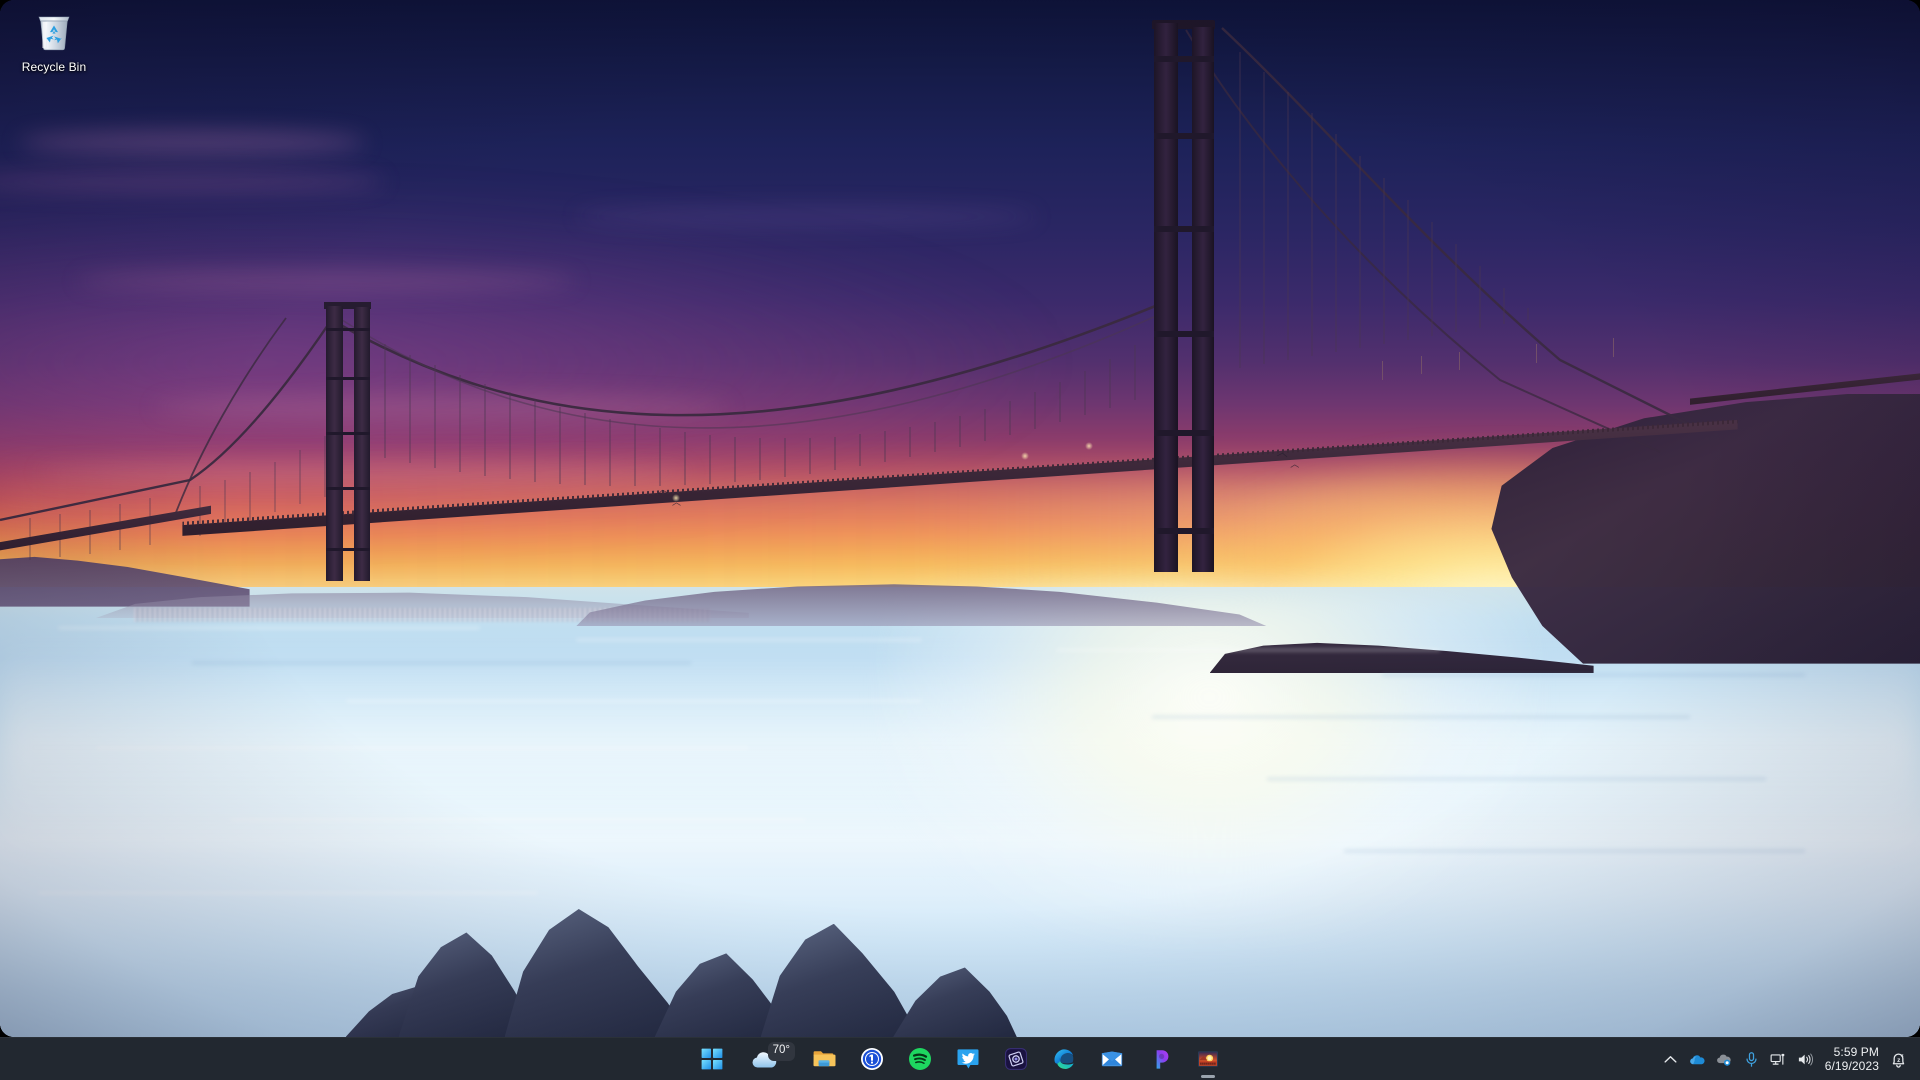 The image size is (1920, 1080). I want to click on spotify-button, so click(920, 1059).